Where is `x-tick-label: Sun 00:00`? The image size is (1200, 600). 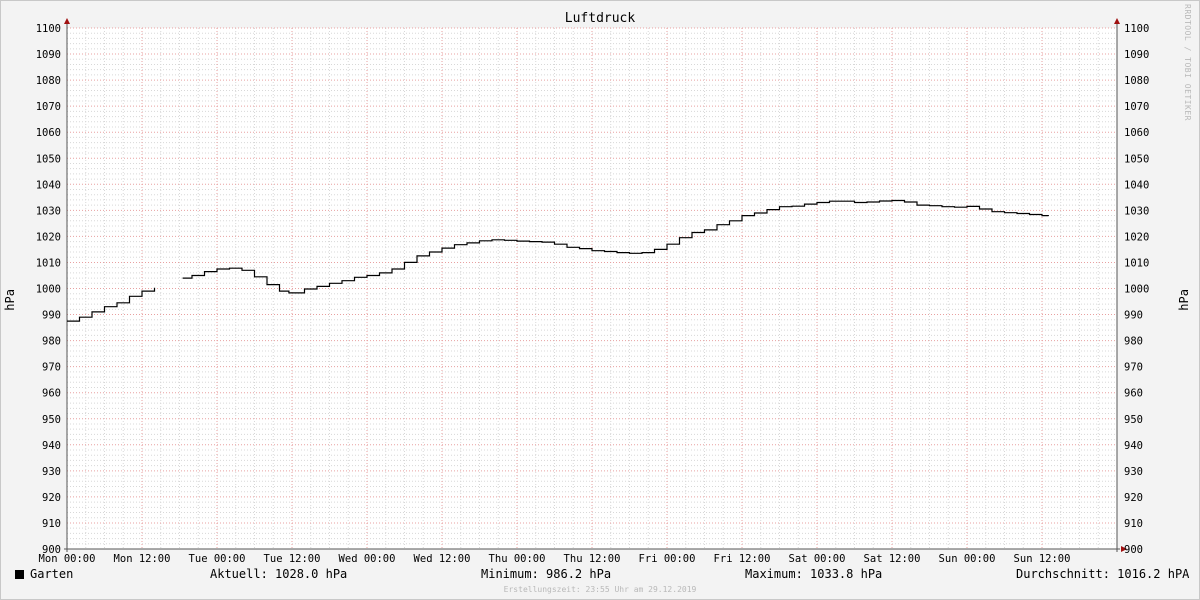
x-tick-label: Sun 00:00 is located at coordinates (967, 559).